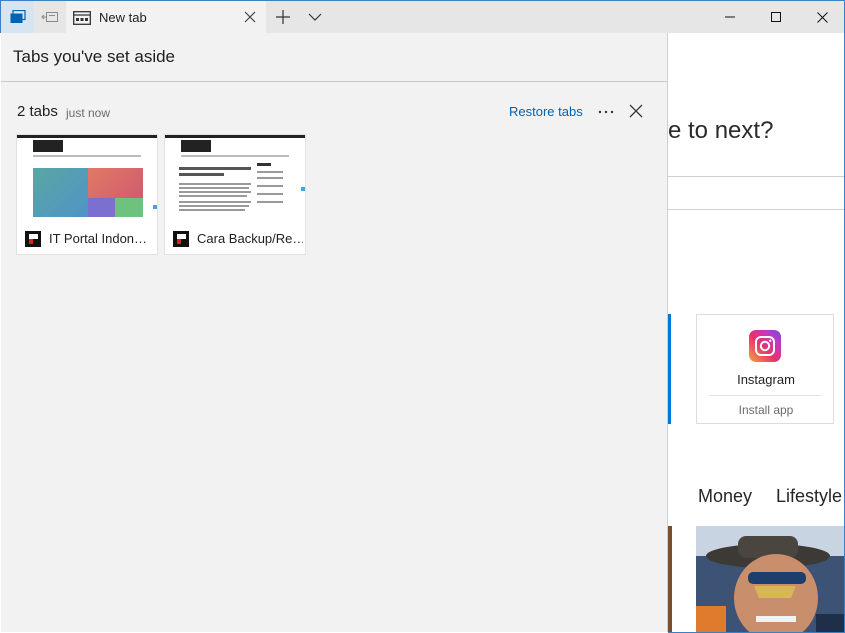 Image resolution: width=845 pixels, height=633 pixels. I want to click on set-aside-tabs-icon, so click(49, 17).